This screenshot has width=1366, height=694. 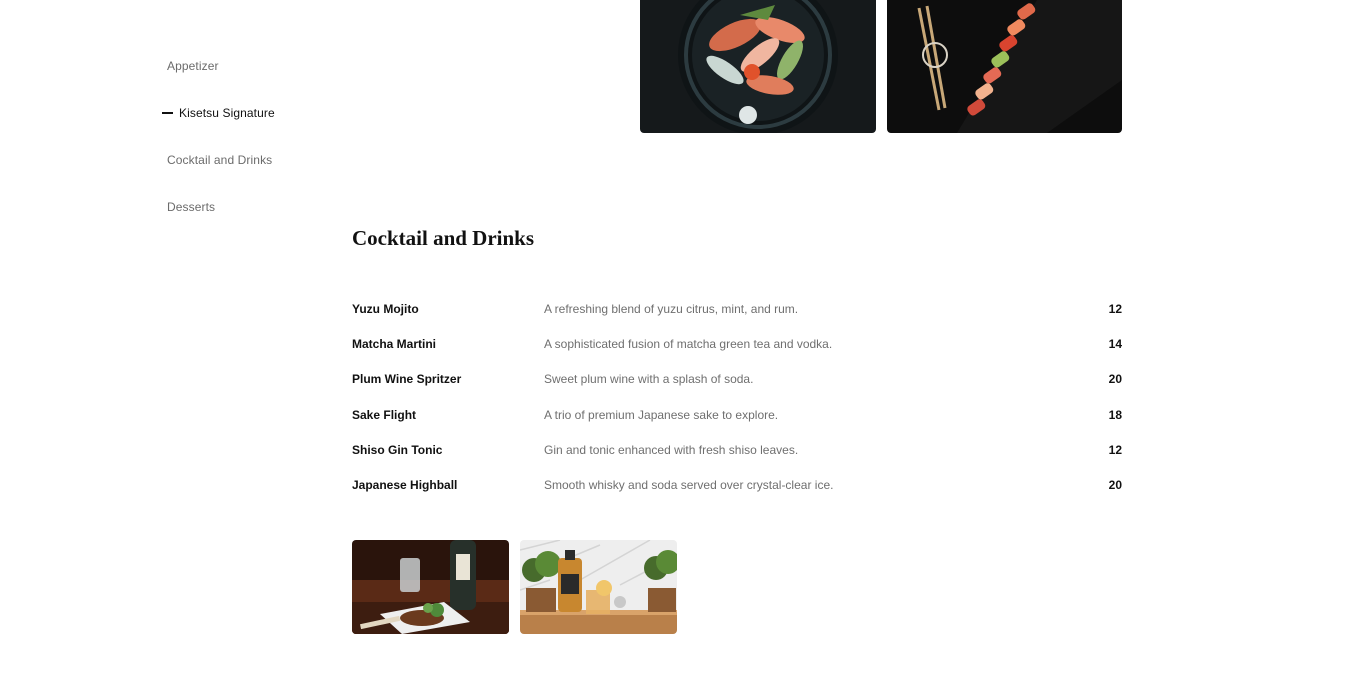 I want to click on menu-item-name: Matcha Martini, so click(x=394, y=344).